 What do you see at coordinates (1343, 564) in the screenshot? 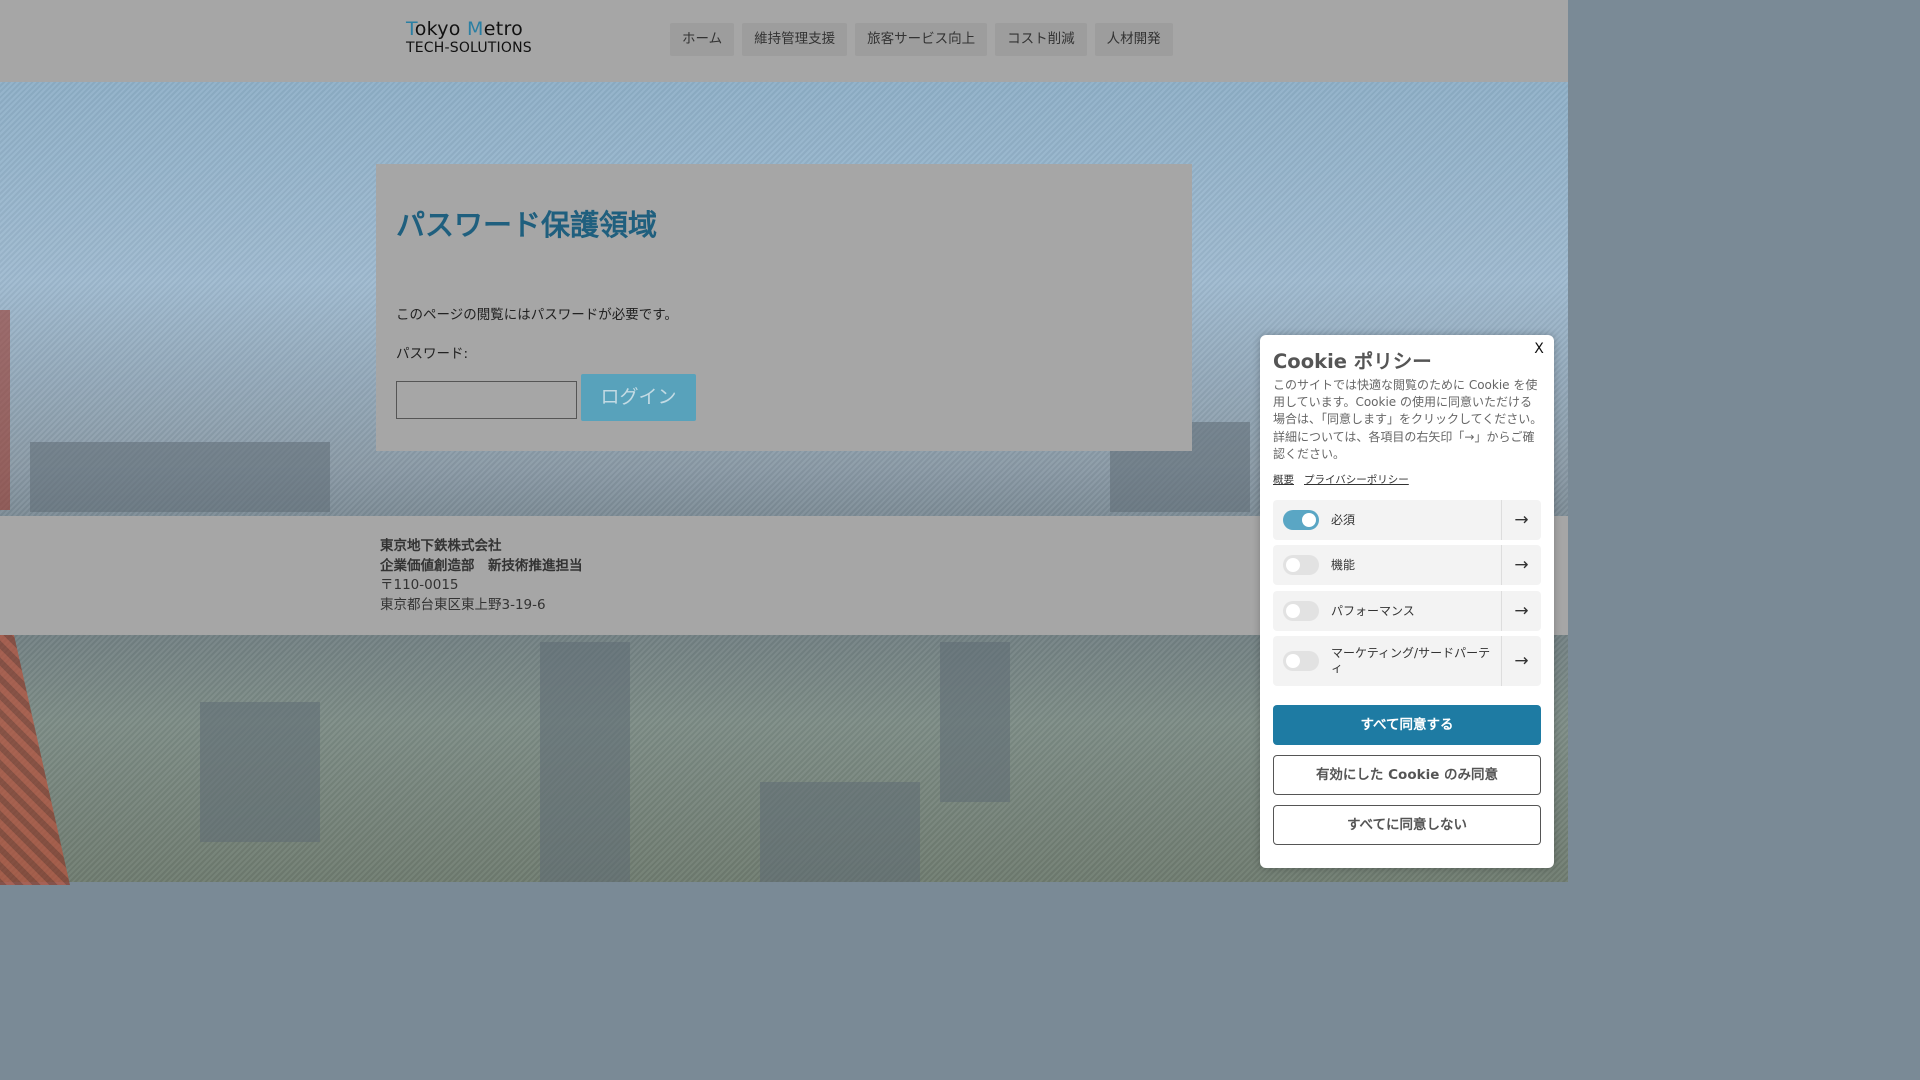
I see `cookie-category-label: 機能` at bounding box center [1343, 564].